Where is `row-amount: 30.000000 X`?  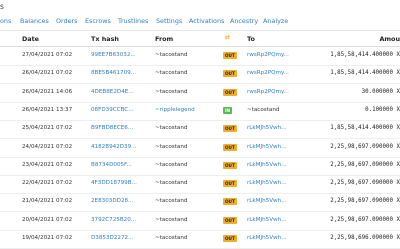
row-amount: 30.000000 X is located at coordinates (380, 91).